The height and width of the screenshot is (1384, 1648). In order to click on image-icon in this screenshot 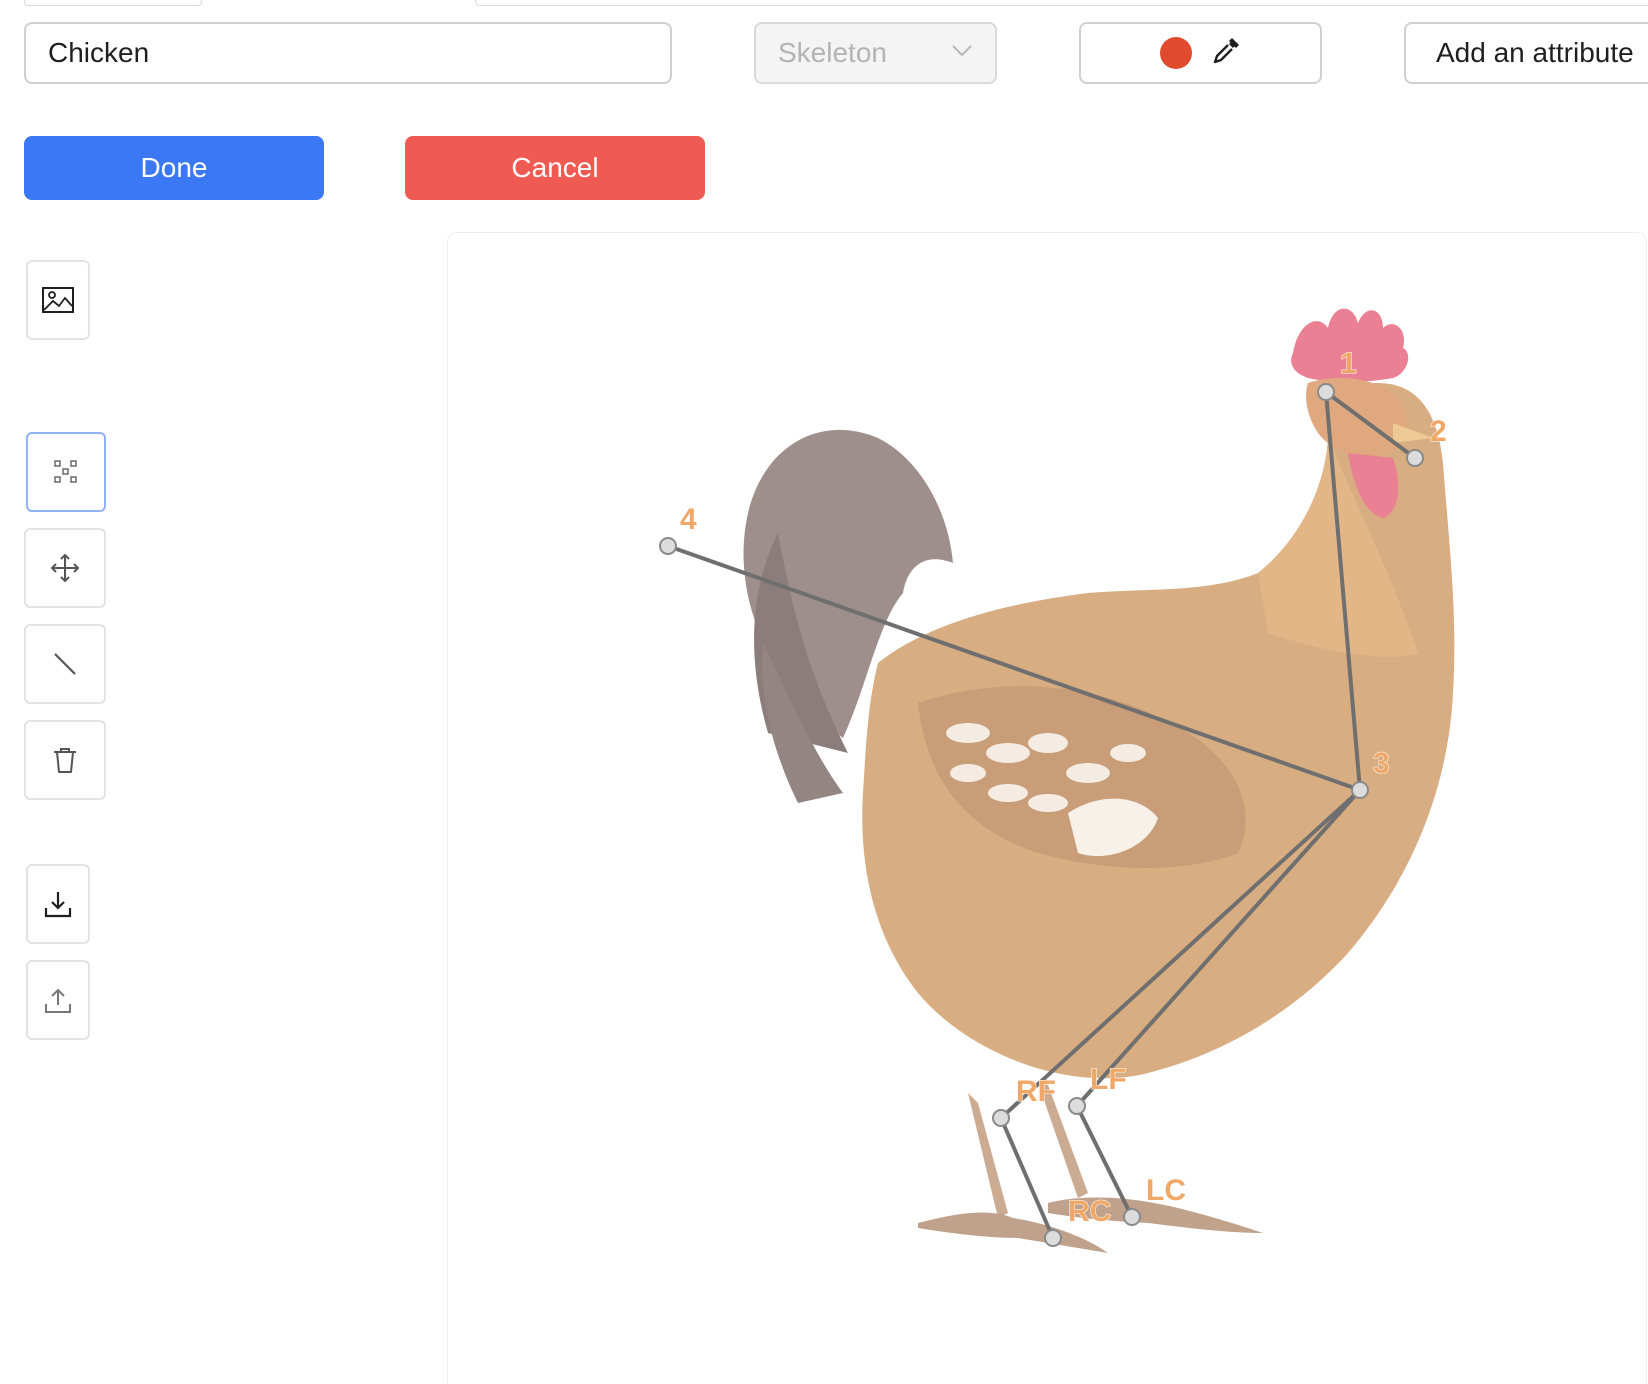, I will do `click(58, 300)`.